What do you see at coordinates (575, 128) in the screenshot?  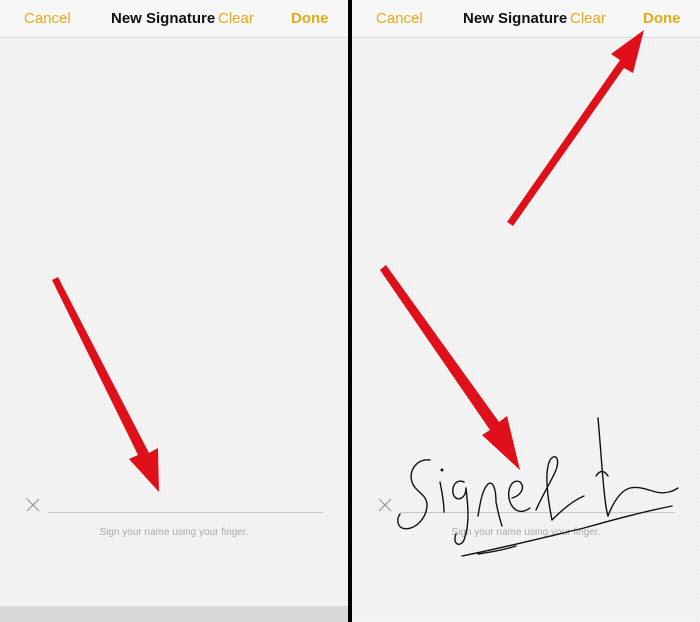 I see `arrow-to-done` at bounding box center [575, 128].